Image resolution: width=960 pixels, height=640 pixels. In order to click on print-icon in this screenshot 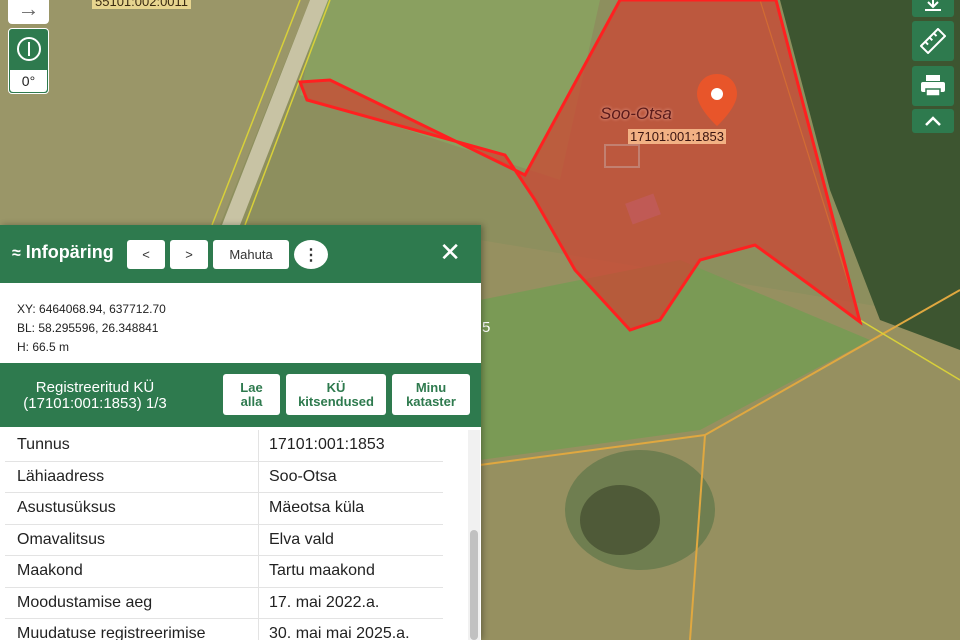, I will do `click(933, 86)`.